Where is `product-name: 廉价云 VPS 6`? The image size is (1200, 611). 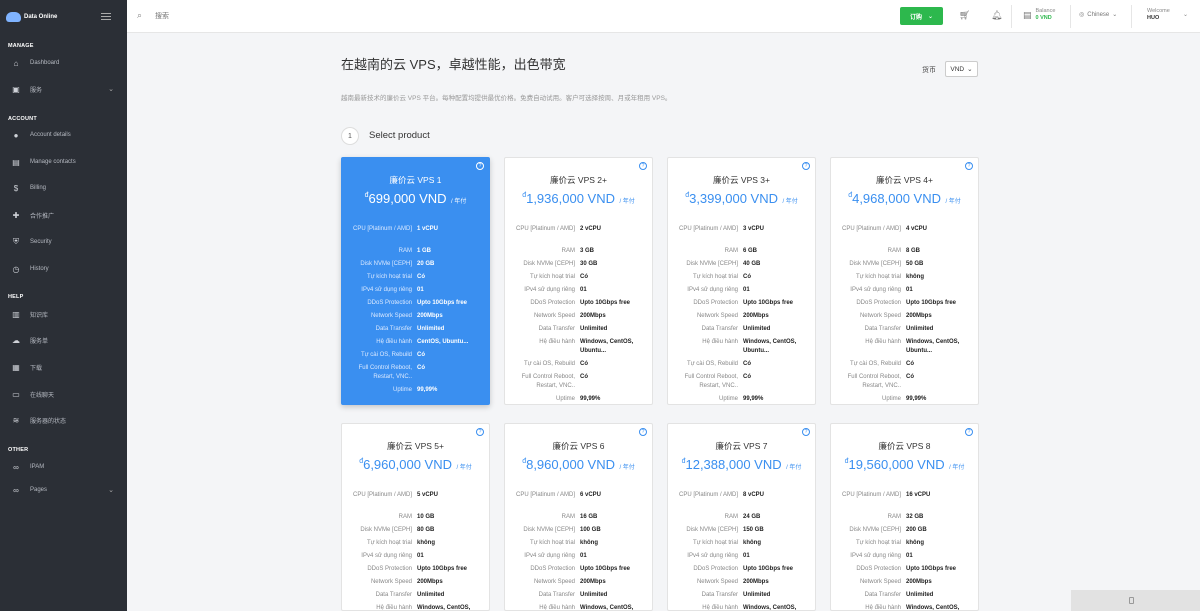 product-name: 廉价云 VPS 6 is located at coordinates (578, 446).